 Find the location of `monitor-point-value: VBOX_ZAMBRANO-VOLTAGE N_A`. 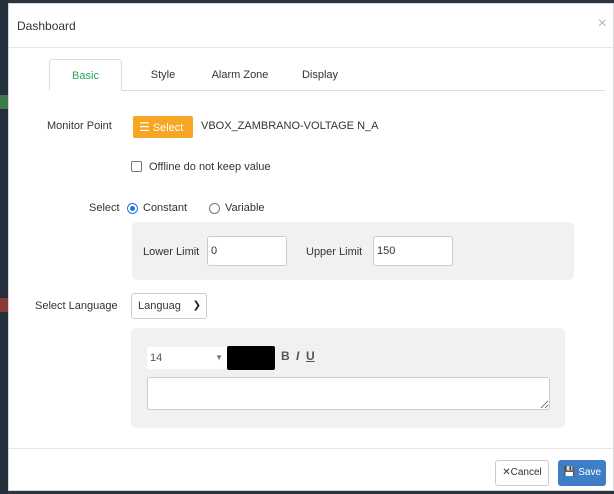

monitor-point-value: VBOX_ZAMBRANO-VOLTAGE N_A is located at coordinates (290, 126).